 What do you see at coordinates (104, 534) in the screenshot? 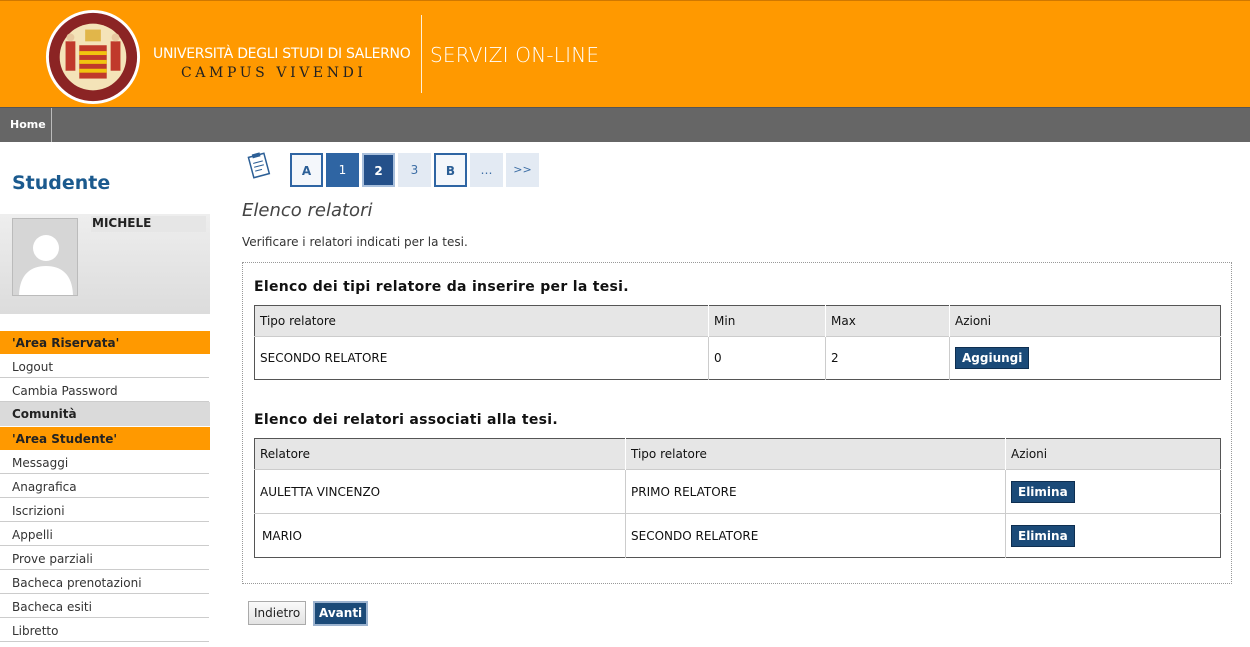
I see `sidebar-item-appelli: Appelli` at bounding box center [104, 534].